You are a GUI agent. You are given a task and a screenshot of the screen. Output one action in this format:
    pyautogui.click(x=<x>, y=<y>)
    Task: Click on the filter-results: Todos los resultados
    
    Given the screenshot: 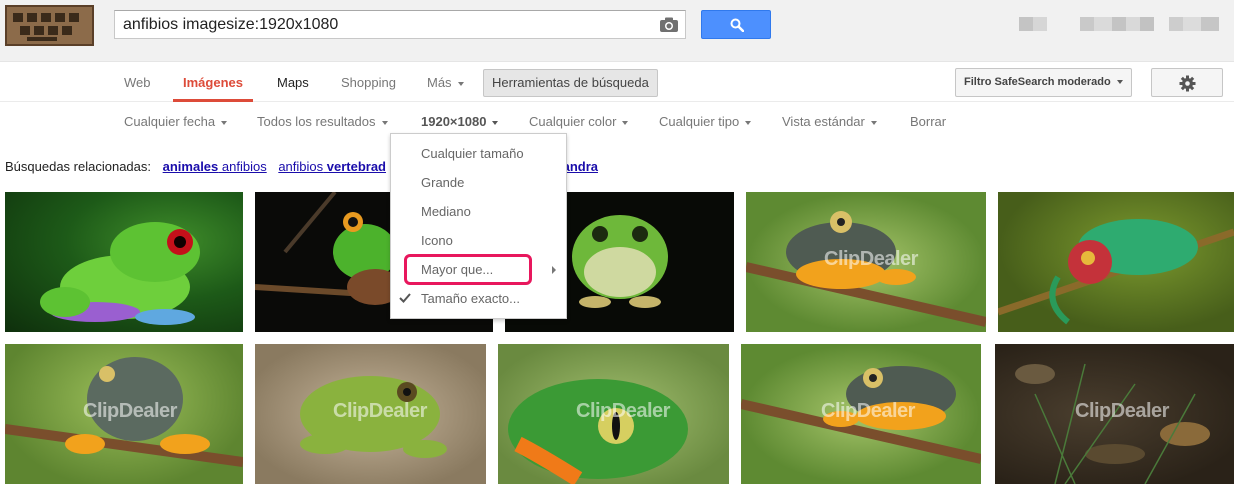 What is the action you would take?
    pyautogui.click(x=322, y=121)
    